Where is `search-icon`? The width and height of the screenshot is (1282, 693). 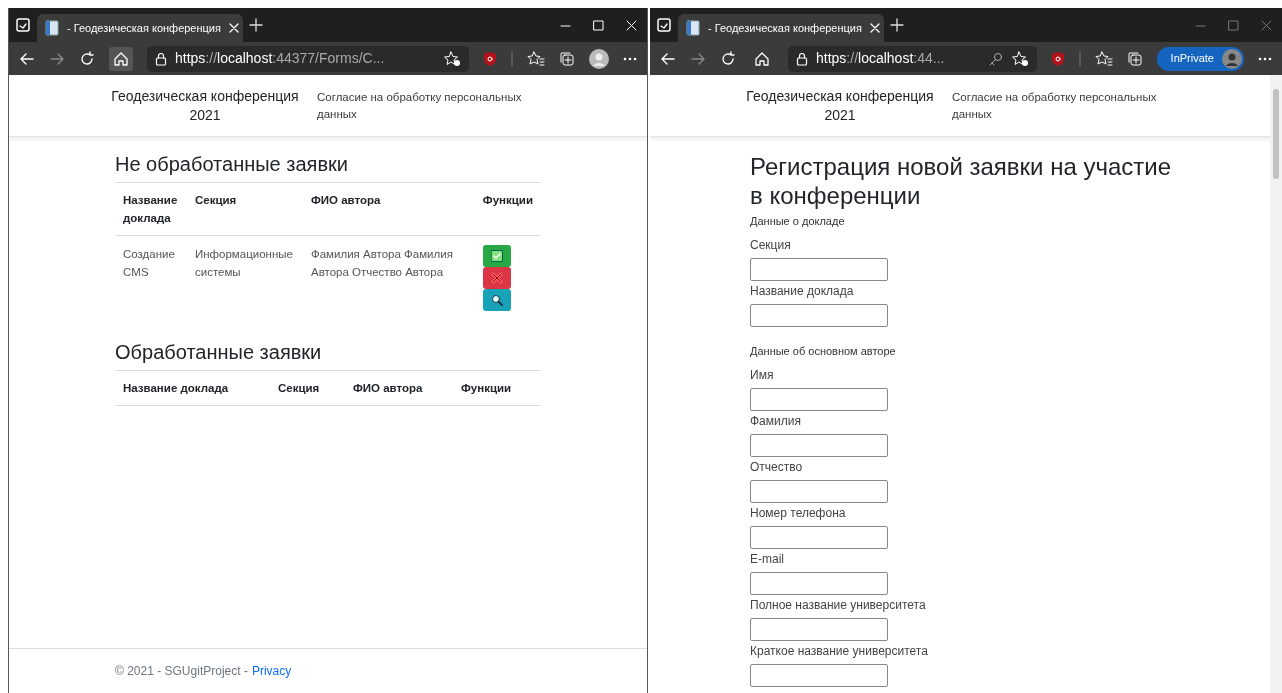 search-icon is located at coordinates (496, 300).